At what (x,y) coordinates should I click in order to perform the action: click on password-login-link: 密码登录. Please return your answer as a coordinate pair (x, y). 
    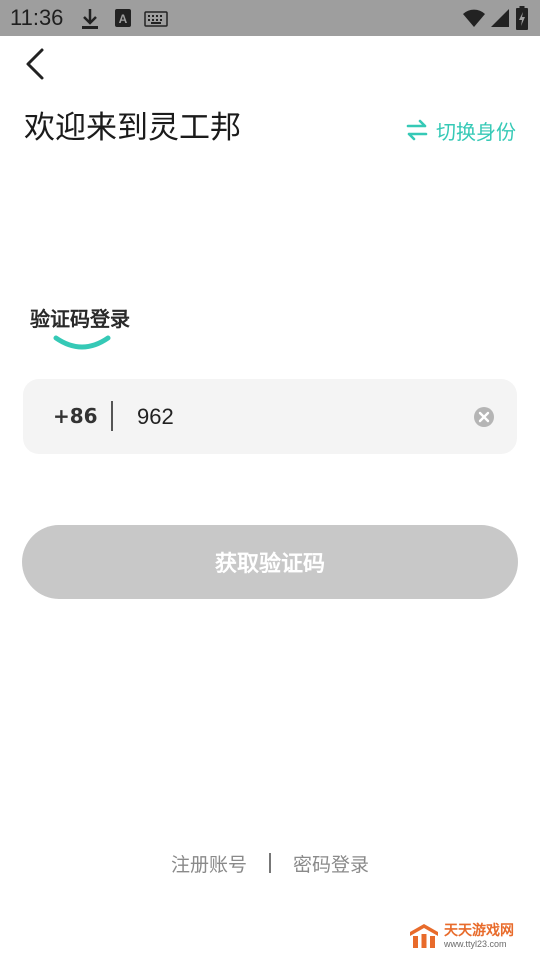
    Looking at the image, I should click on (331, 863).